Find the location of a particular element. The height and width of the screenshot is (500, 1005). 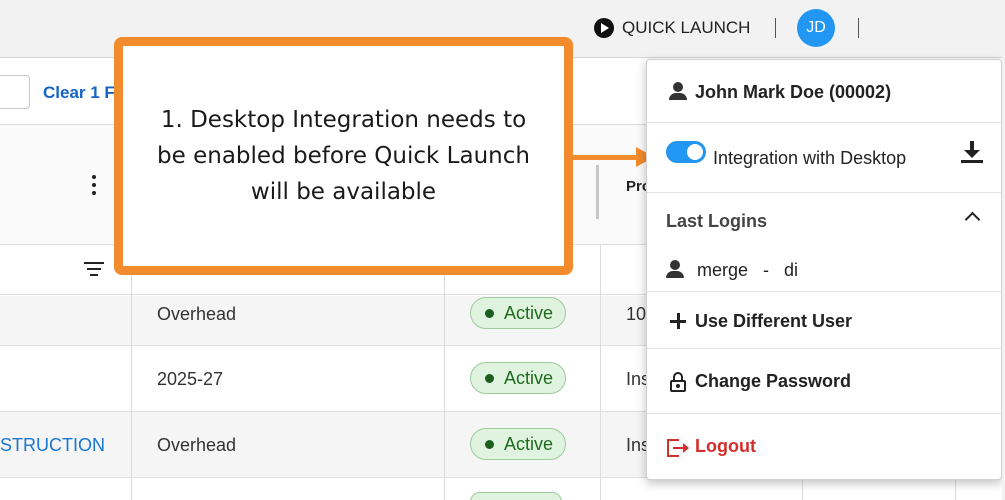

last-logins-label: Last Logins is located at coordinates (717, 221).